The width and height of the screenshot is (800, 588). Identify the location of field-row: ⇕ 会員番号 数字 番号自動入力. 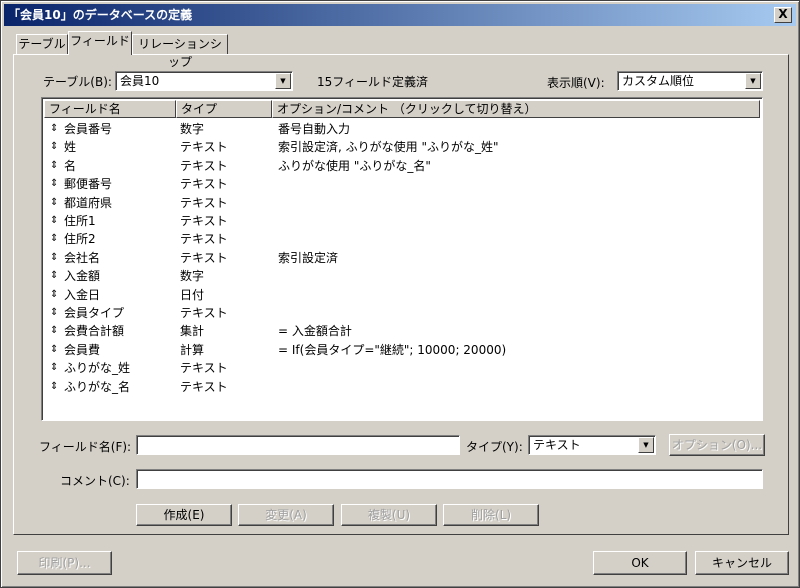
(402, 129).